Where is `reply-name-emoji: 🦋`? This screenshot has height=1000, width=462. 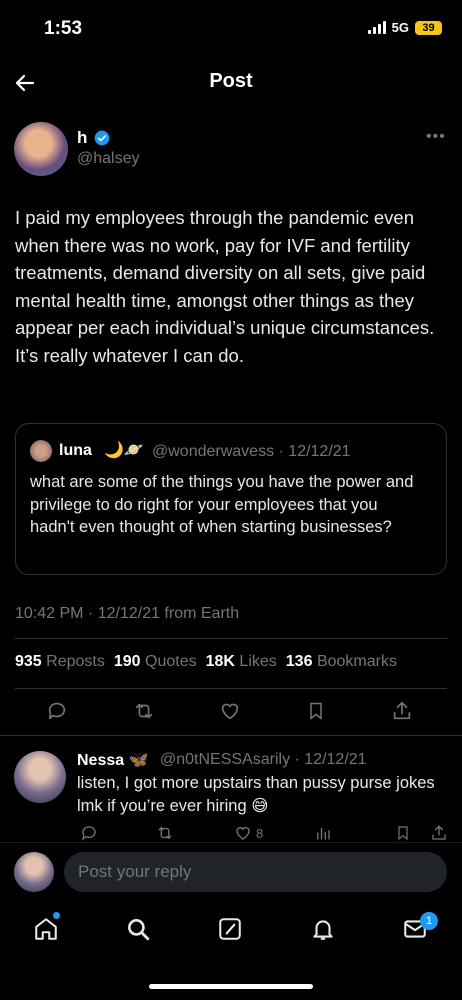 reply-name-emoji: 🦋 is located at coordinates (138, 760).